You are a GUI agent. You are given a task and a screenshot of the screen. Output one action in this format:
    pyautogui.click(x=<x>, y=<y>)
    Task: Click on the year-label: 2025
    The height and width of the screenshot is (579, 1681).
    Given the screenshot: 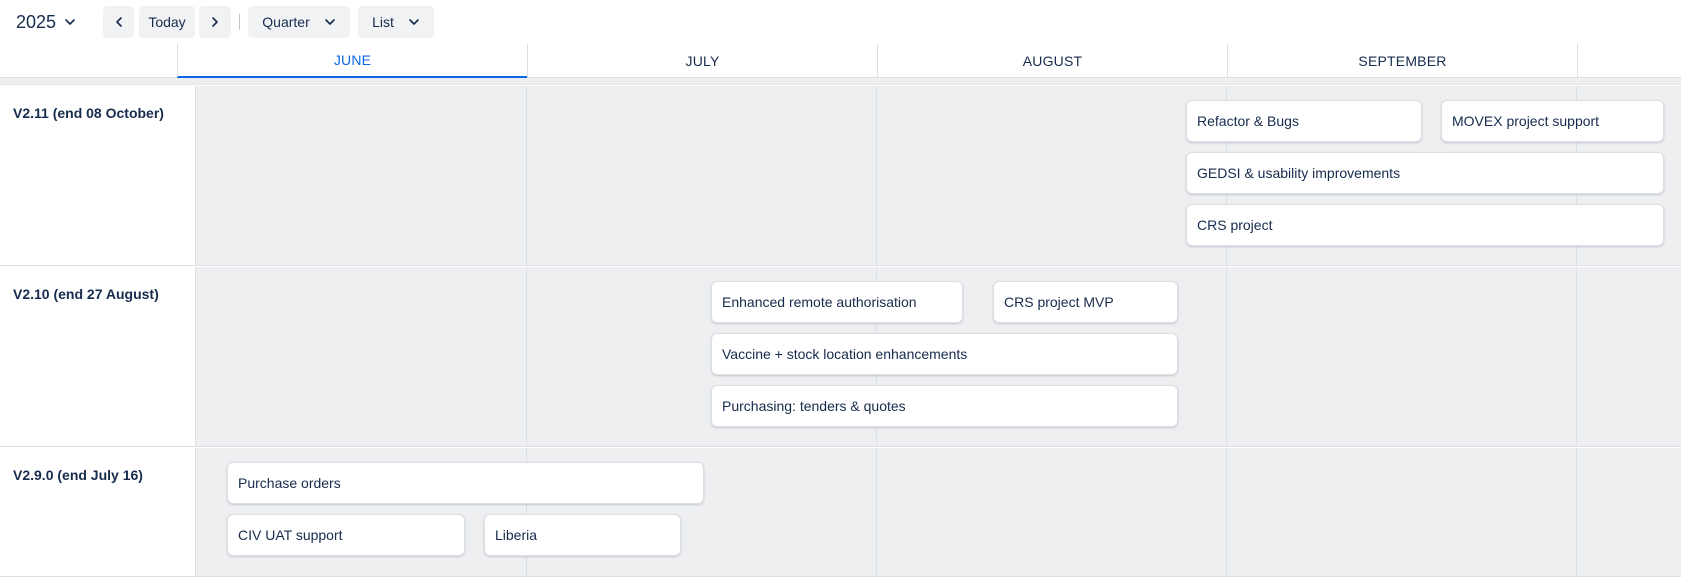 What is the action you would take?
    pyautogui.click(x=36, y=21)
    